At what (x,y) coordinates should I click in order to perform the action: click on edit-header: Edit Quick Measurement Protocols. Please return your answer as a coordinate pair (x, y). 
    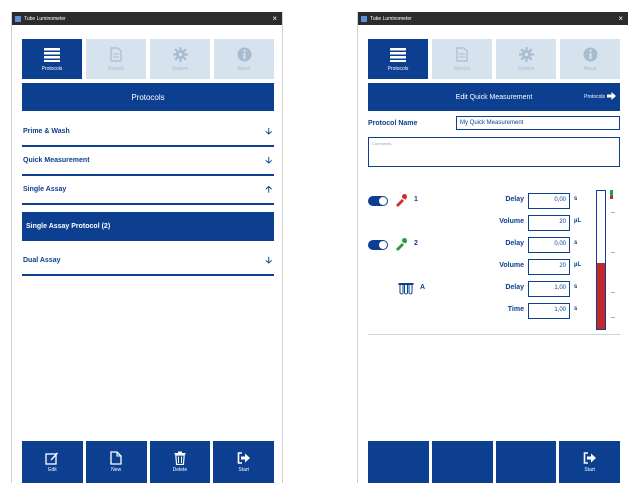
    Looking at the image, I should click on (494, 97).